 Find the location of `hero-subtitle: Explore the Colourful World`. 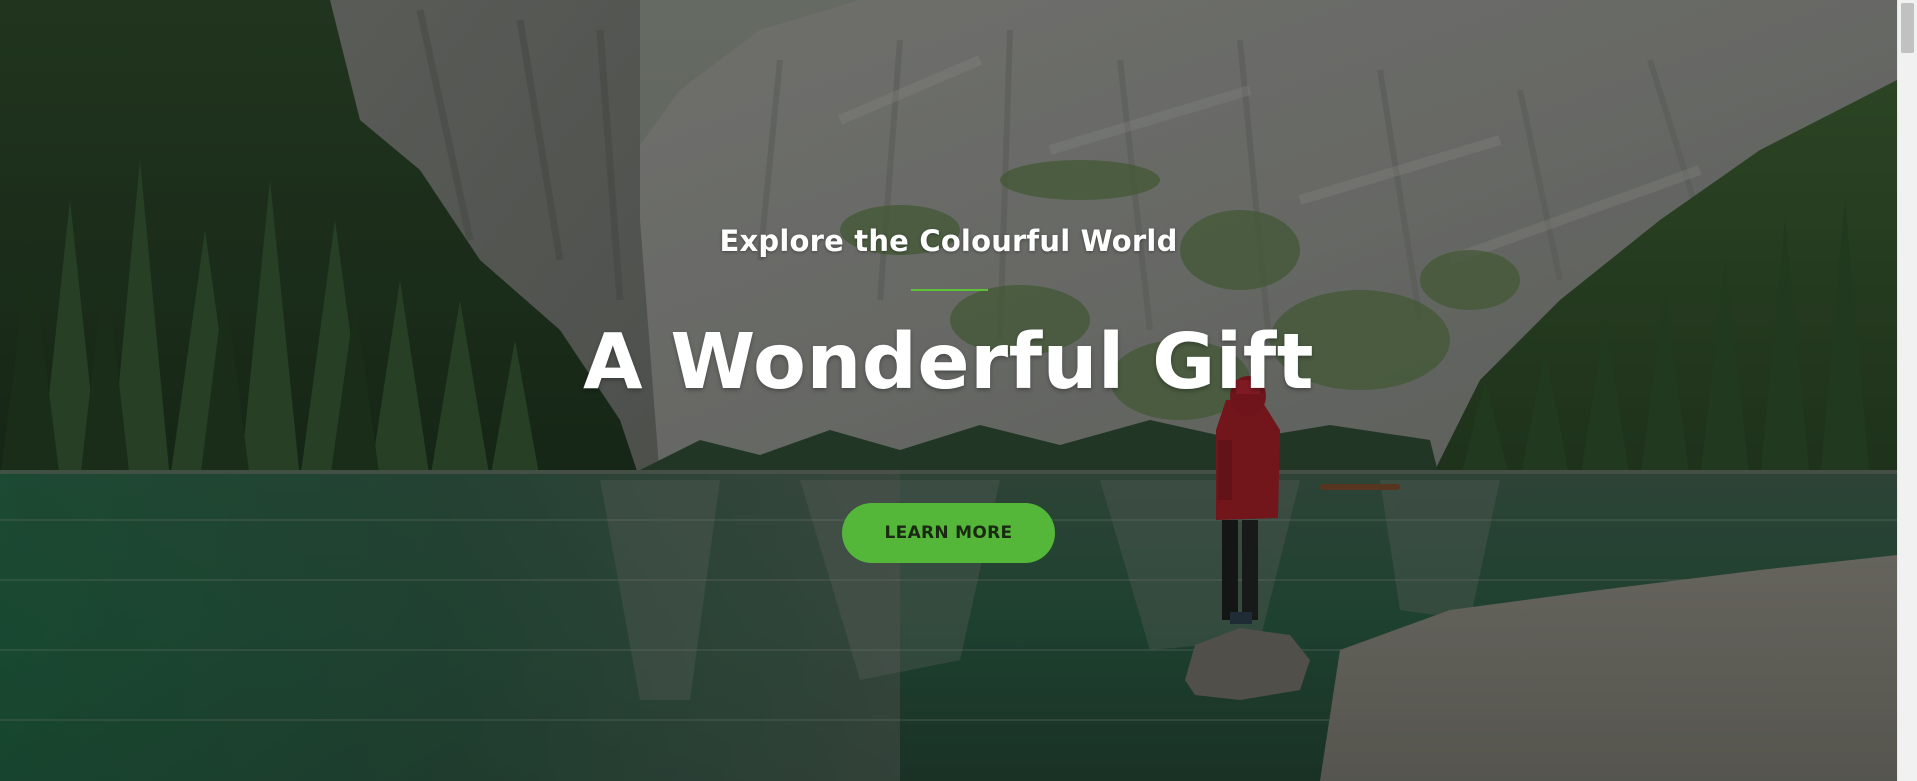

hero-subtitle: Explore the Colourful World is located at coordinates (948, 241).